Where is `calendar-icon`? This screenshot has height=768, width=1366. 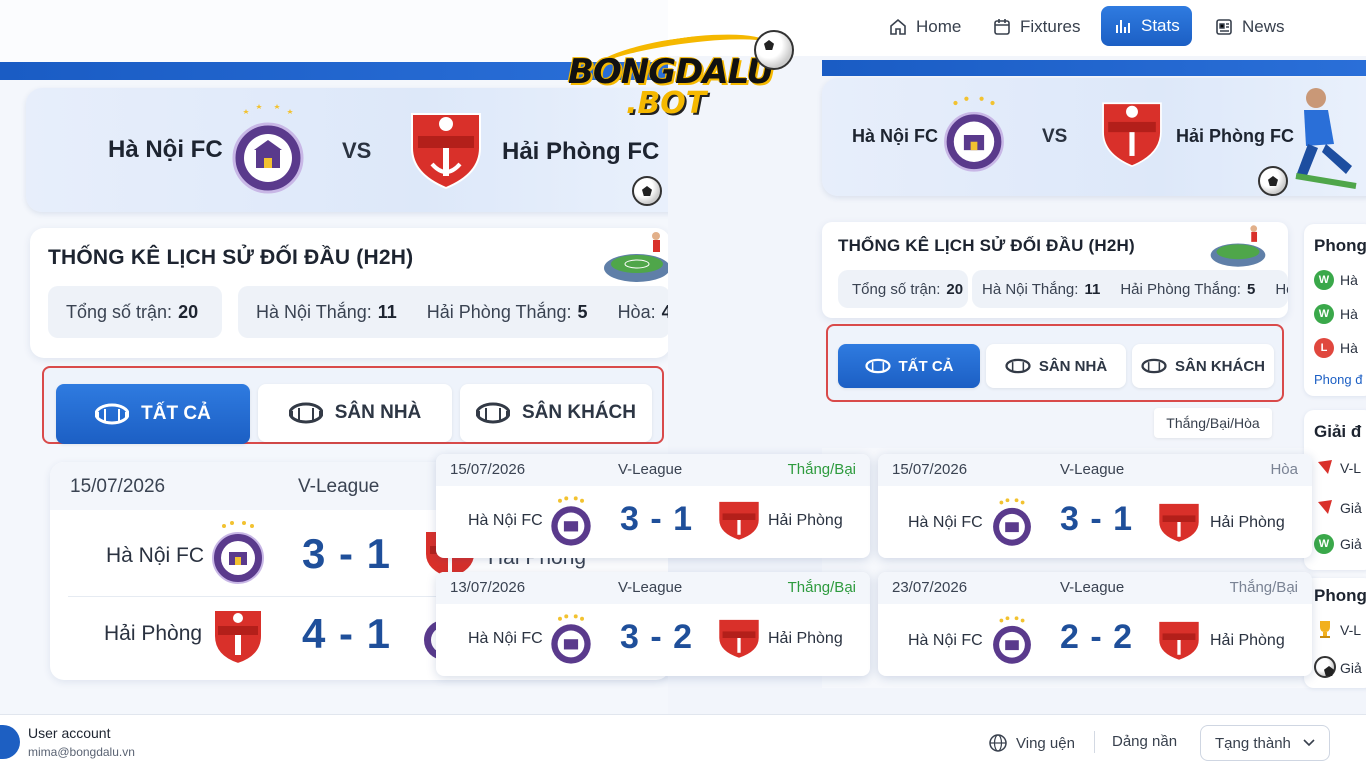 calendar-icon is located at coordinates (1002, 27).